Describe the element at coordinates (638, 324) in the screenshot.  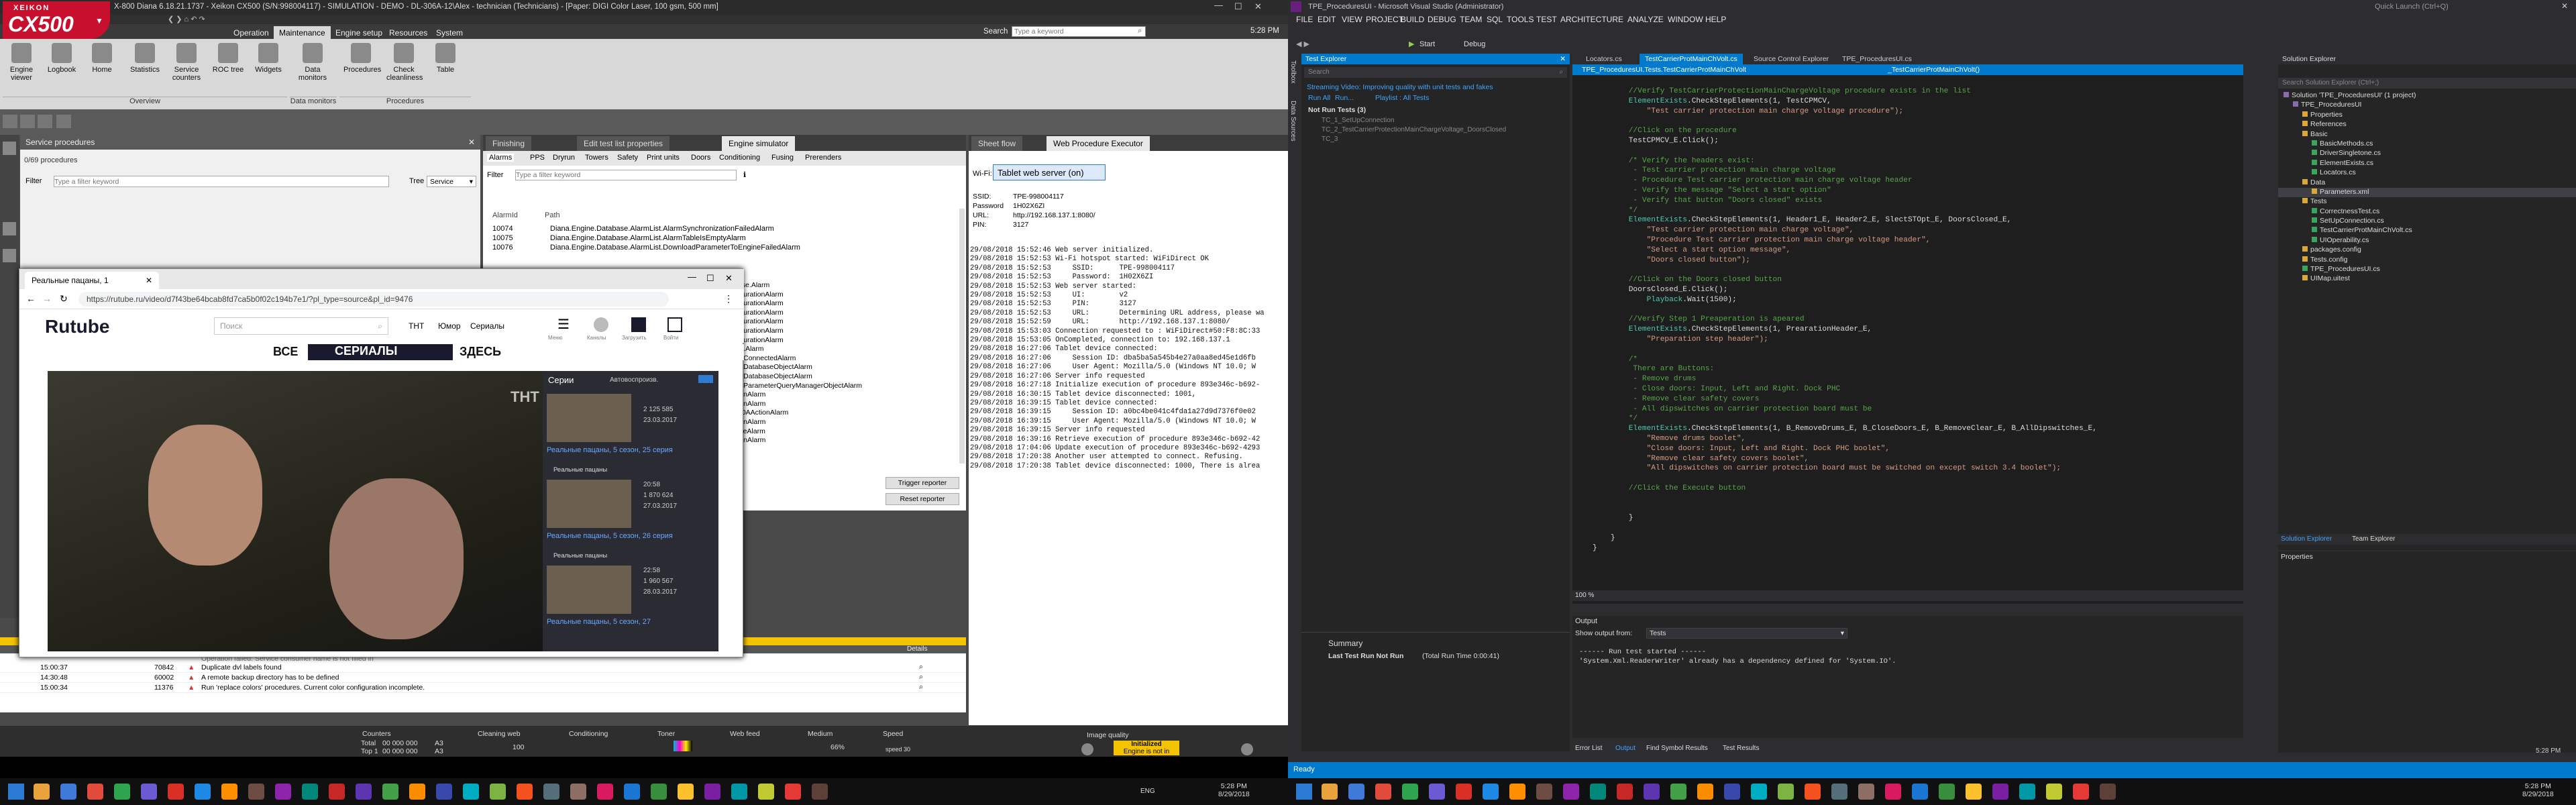
I see `upload-icon` at that location.